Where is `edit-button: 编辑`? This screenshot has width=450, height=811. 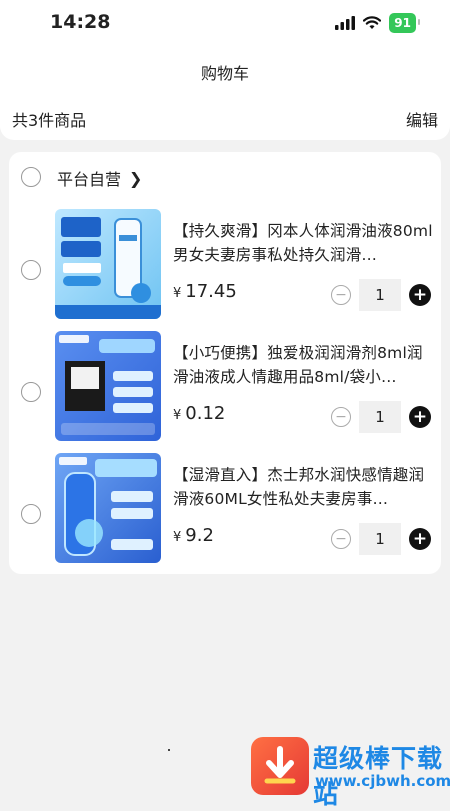 edit-button: 编辑 is located at coordinates (422, 119).